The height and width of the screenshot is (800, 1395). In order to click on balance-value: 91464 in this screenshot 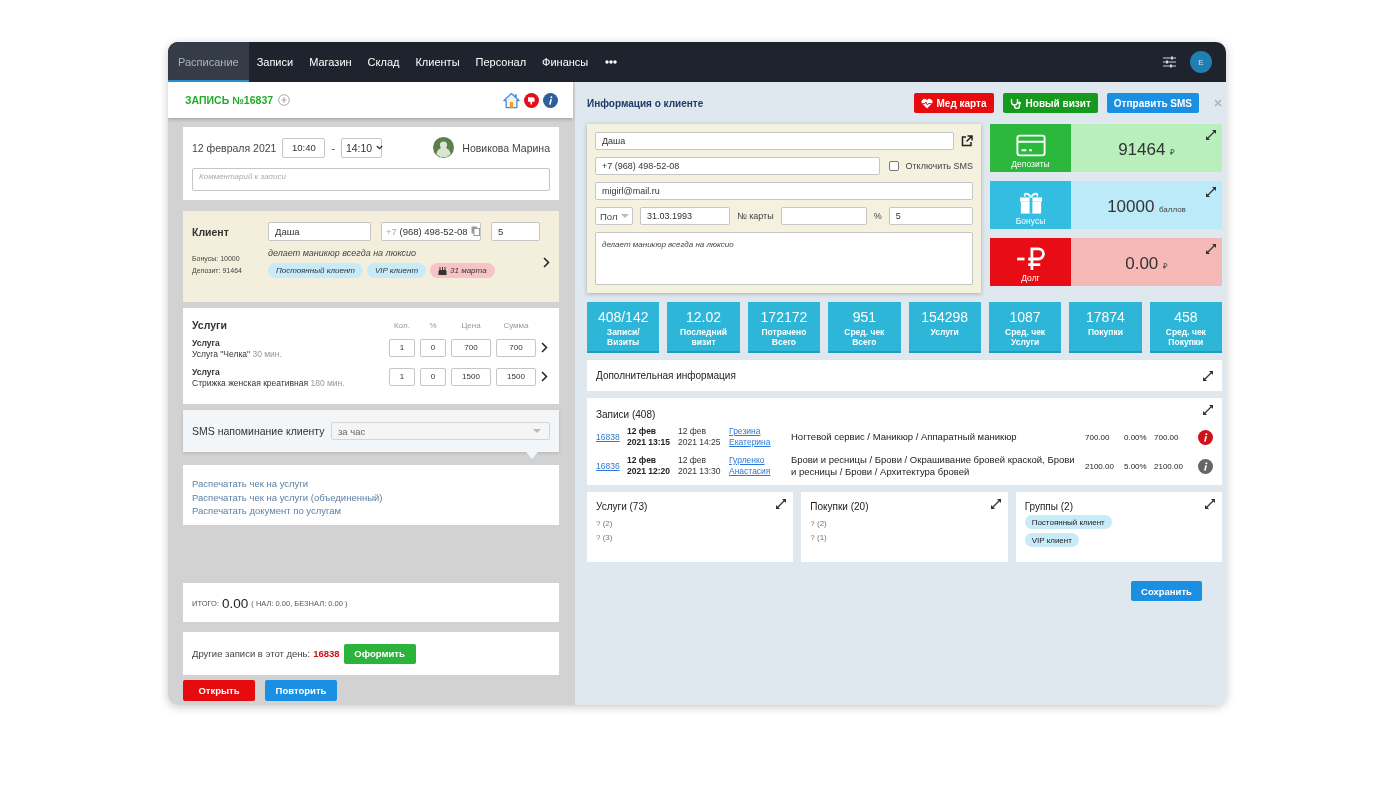, I will do `click(1142, 149)`.